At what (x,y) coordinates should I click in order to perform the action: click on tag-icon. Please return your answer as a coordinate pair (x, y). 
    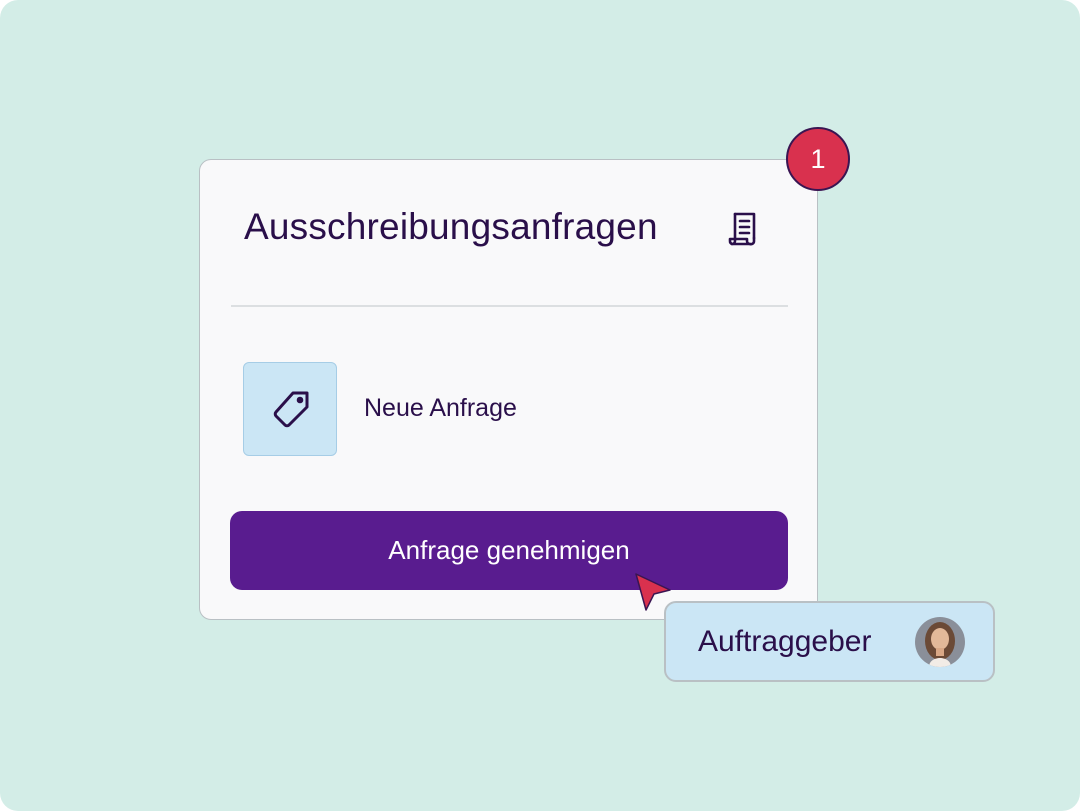
    Looking at the image, I should click on (291, 409).